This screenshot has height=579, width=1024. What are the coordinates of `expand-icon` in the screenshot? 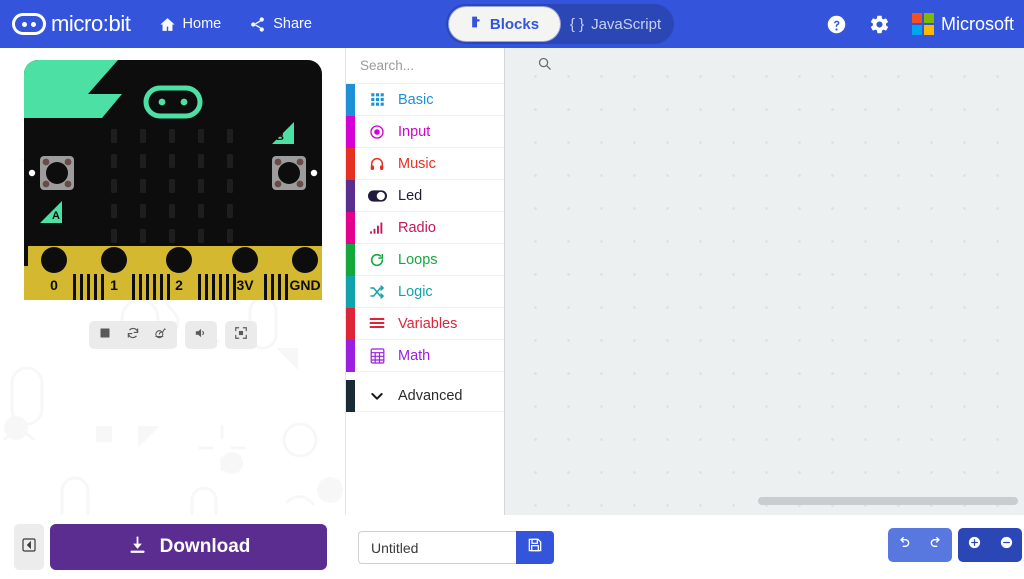 It's located at (241, 335).